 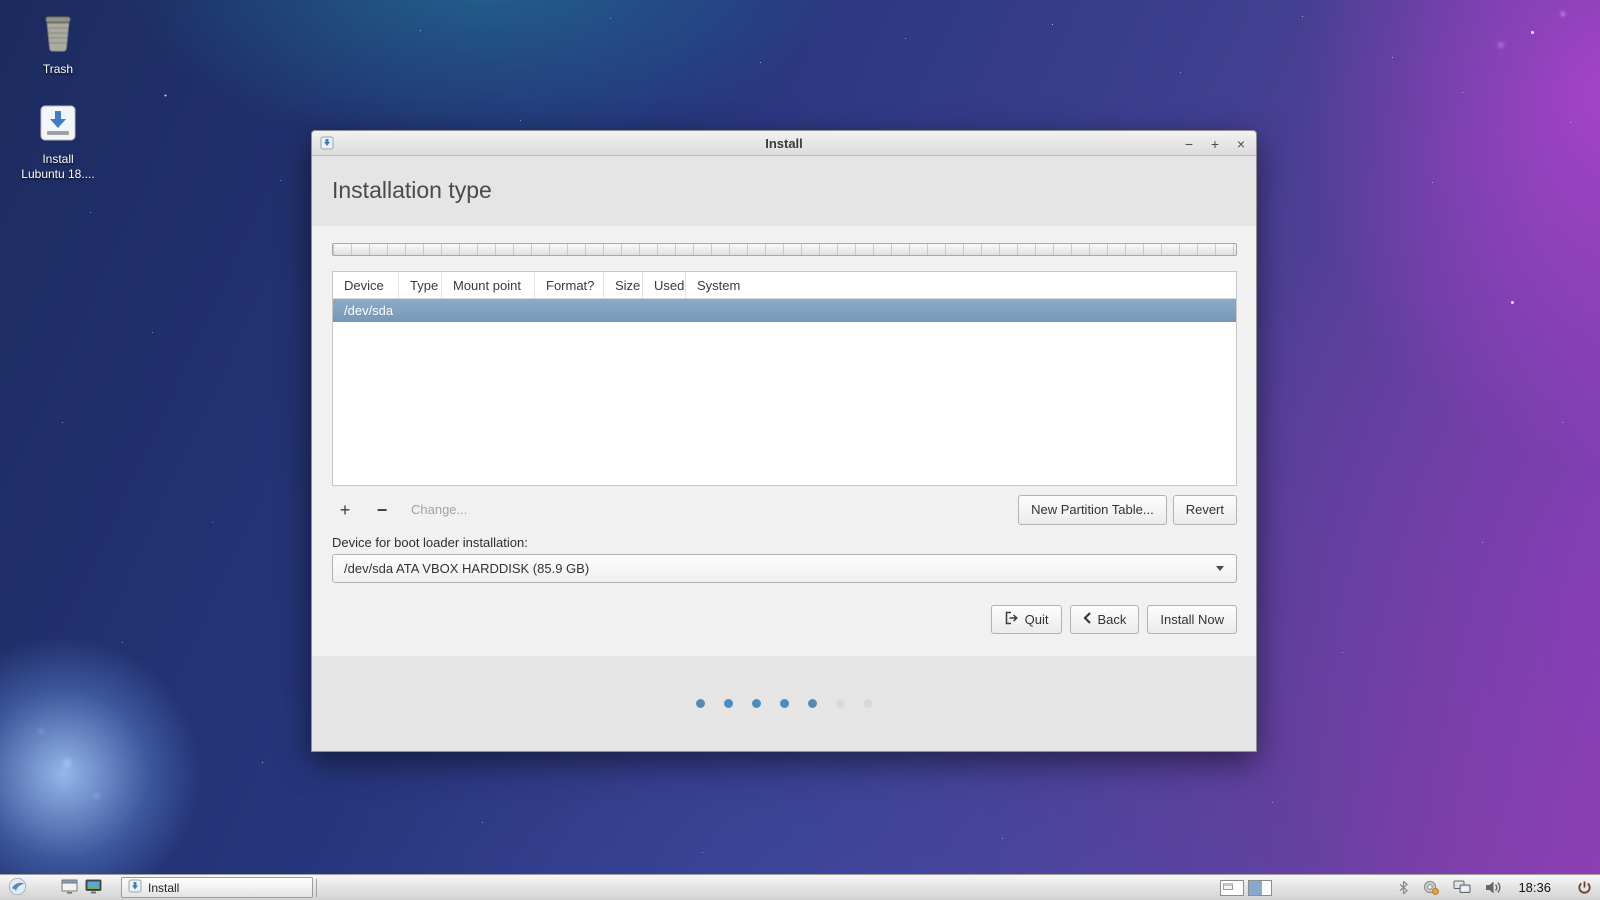 I want to click on installer-cd-icon, so click(x=58, y=126).